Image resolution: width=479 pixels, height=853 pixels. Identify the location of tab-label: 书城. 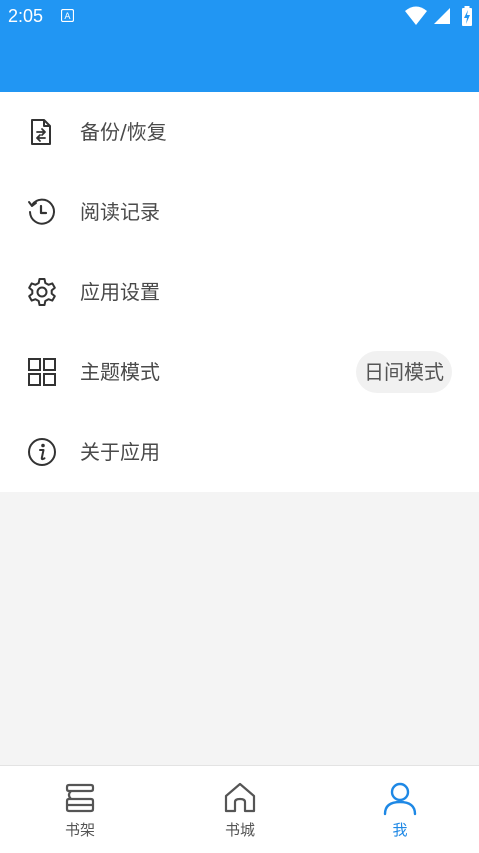
(239, 830).